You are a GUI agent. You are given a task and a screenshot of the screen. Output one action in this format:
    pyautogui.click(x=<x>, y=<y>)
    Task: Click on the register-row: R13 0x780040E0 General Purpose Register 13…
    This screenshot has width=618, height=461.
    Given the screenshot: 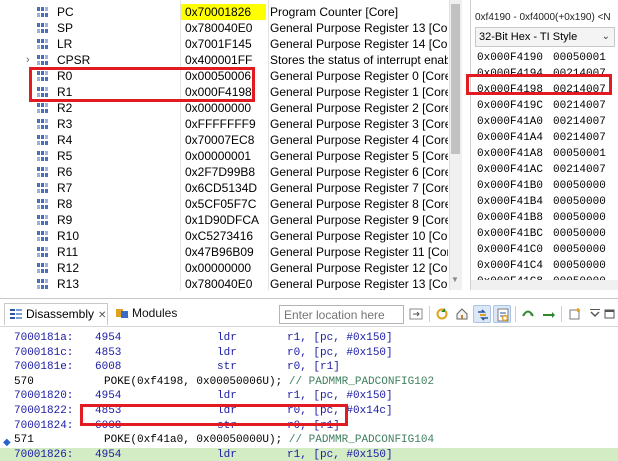 What is the action you would take?
    pyautogui.click(x=231, y=283)
    